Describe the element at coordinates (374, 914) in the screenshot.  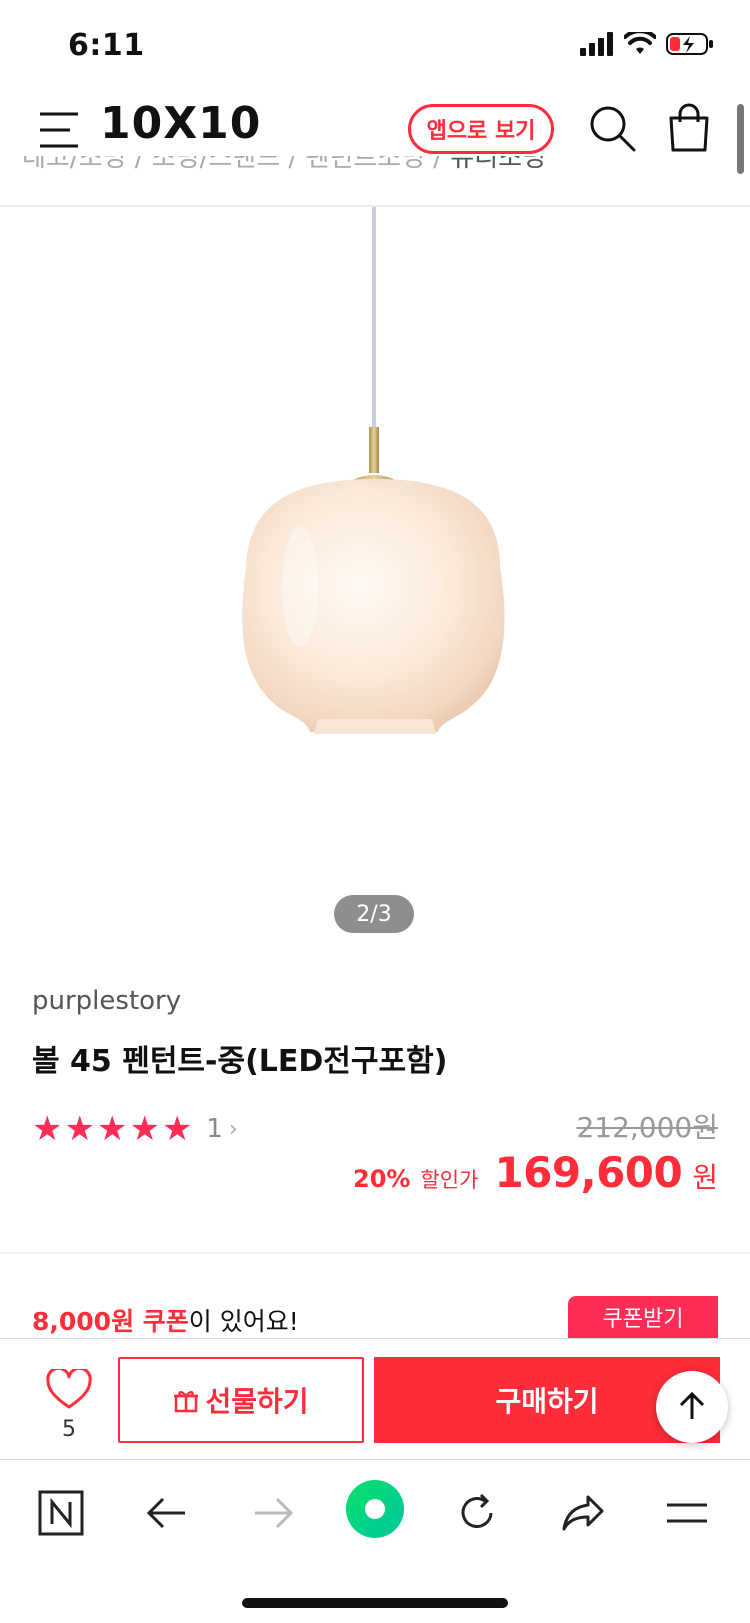
I see `image-pager: 2/3` at that location.